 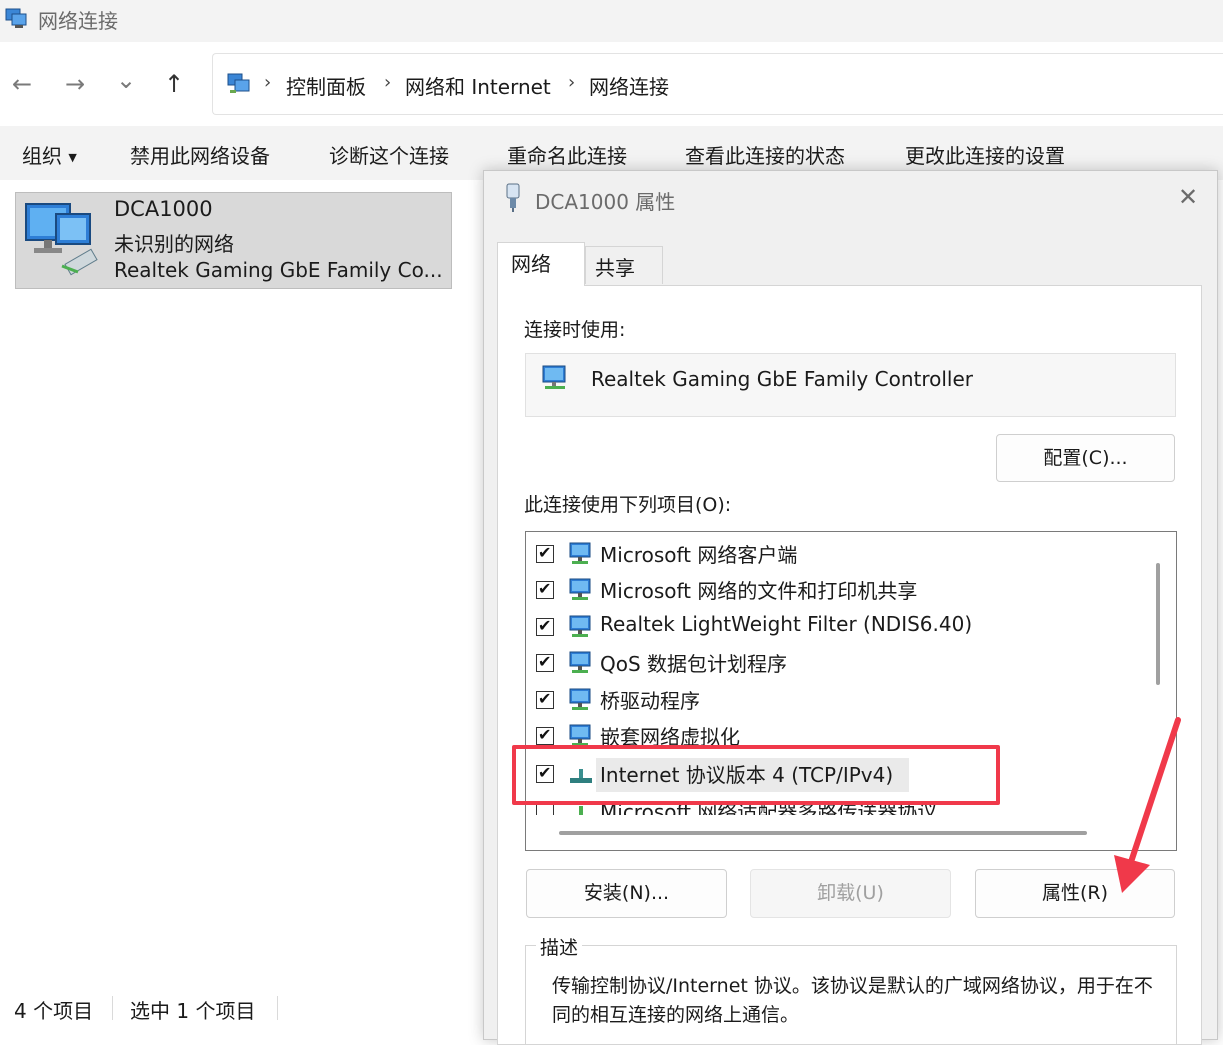 What do you see at coordinates (846, 700) in the screenshot?
I see `list-item: 桥驱动程序` at bounding box center [846, 700].